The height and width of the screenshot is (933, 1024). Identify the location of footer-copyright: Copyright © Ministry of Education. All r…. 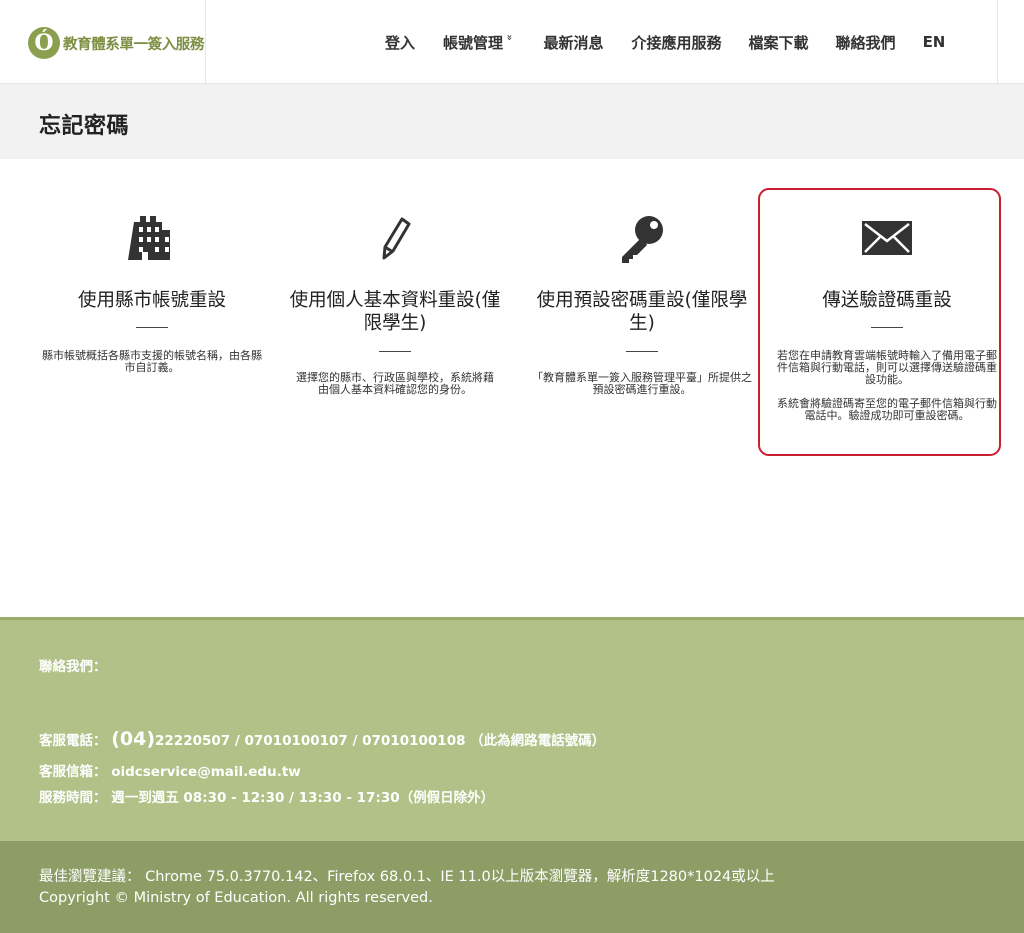
(236, 898).